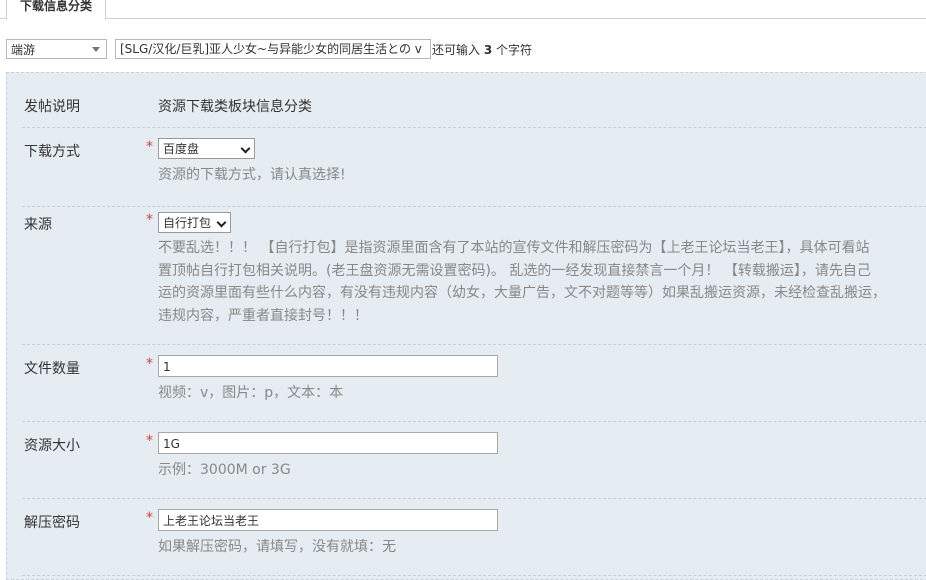 The height and width of the screenshot is (580, 926). I want to click on remain-count: 3, so click(488, 50).